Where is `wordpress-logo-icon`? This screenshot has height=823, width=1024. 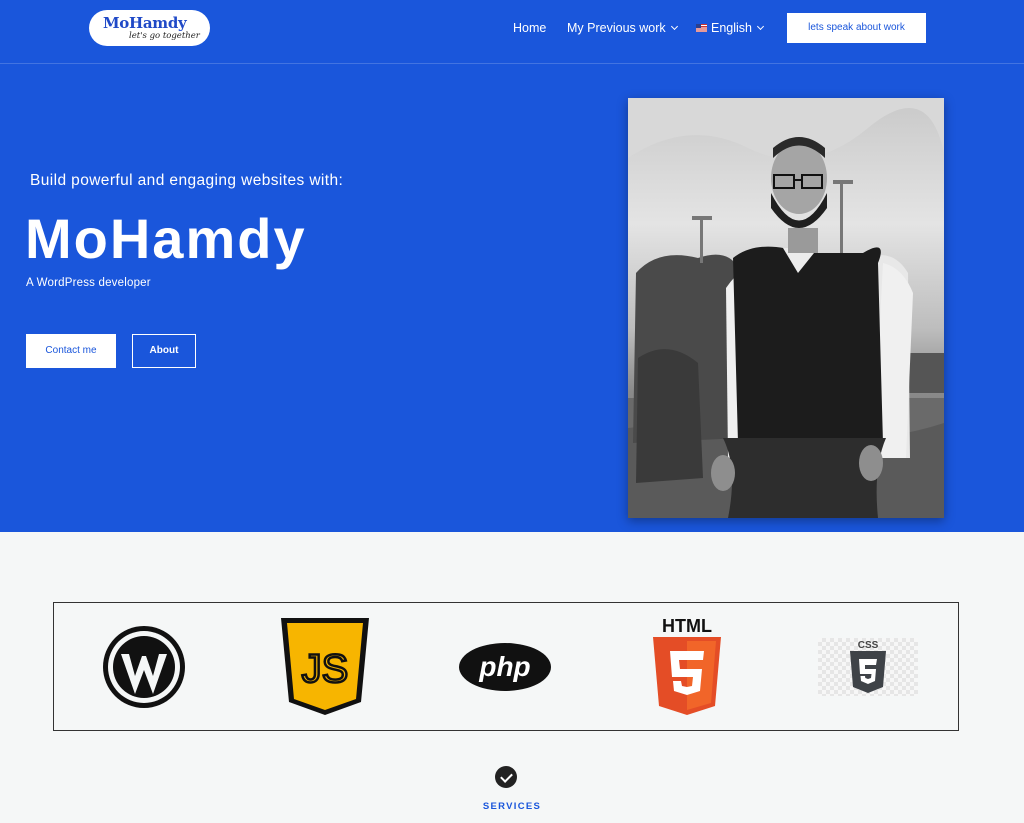
wordpress-logo-icon is located at coordinates (144, 667).